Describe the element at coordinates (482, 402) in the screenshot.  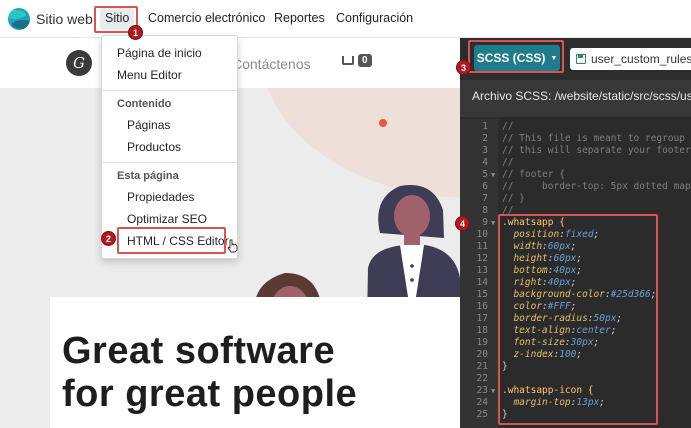
I see `line-number: 24` at that location.